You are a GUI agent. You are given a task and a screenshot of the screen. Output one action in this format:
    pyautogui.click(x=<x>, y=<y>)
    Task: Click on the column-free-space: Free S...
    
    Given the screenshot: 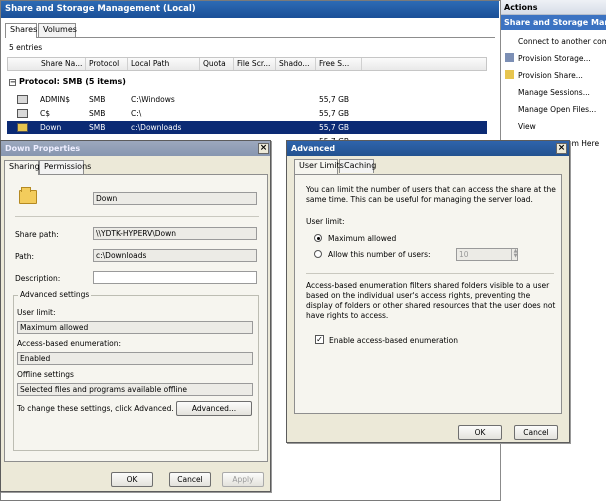 What is the action you would take?
    pyautogui.click(x=339, y=64)
    